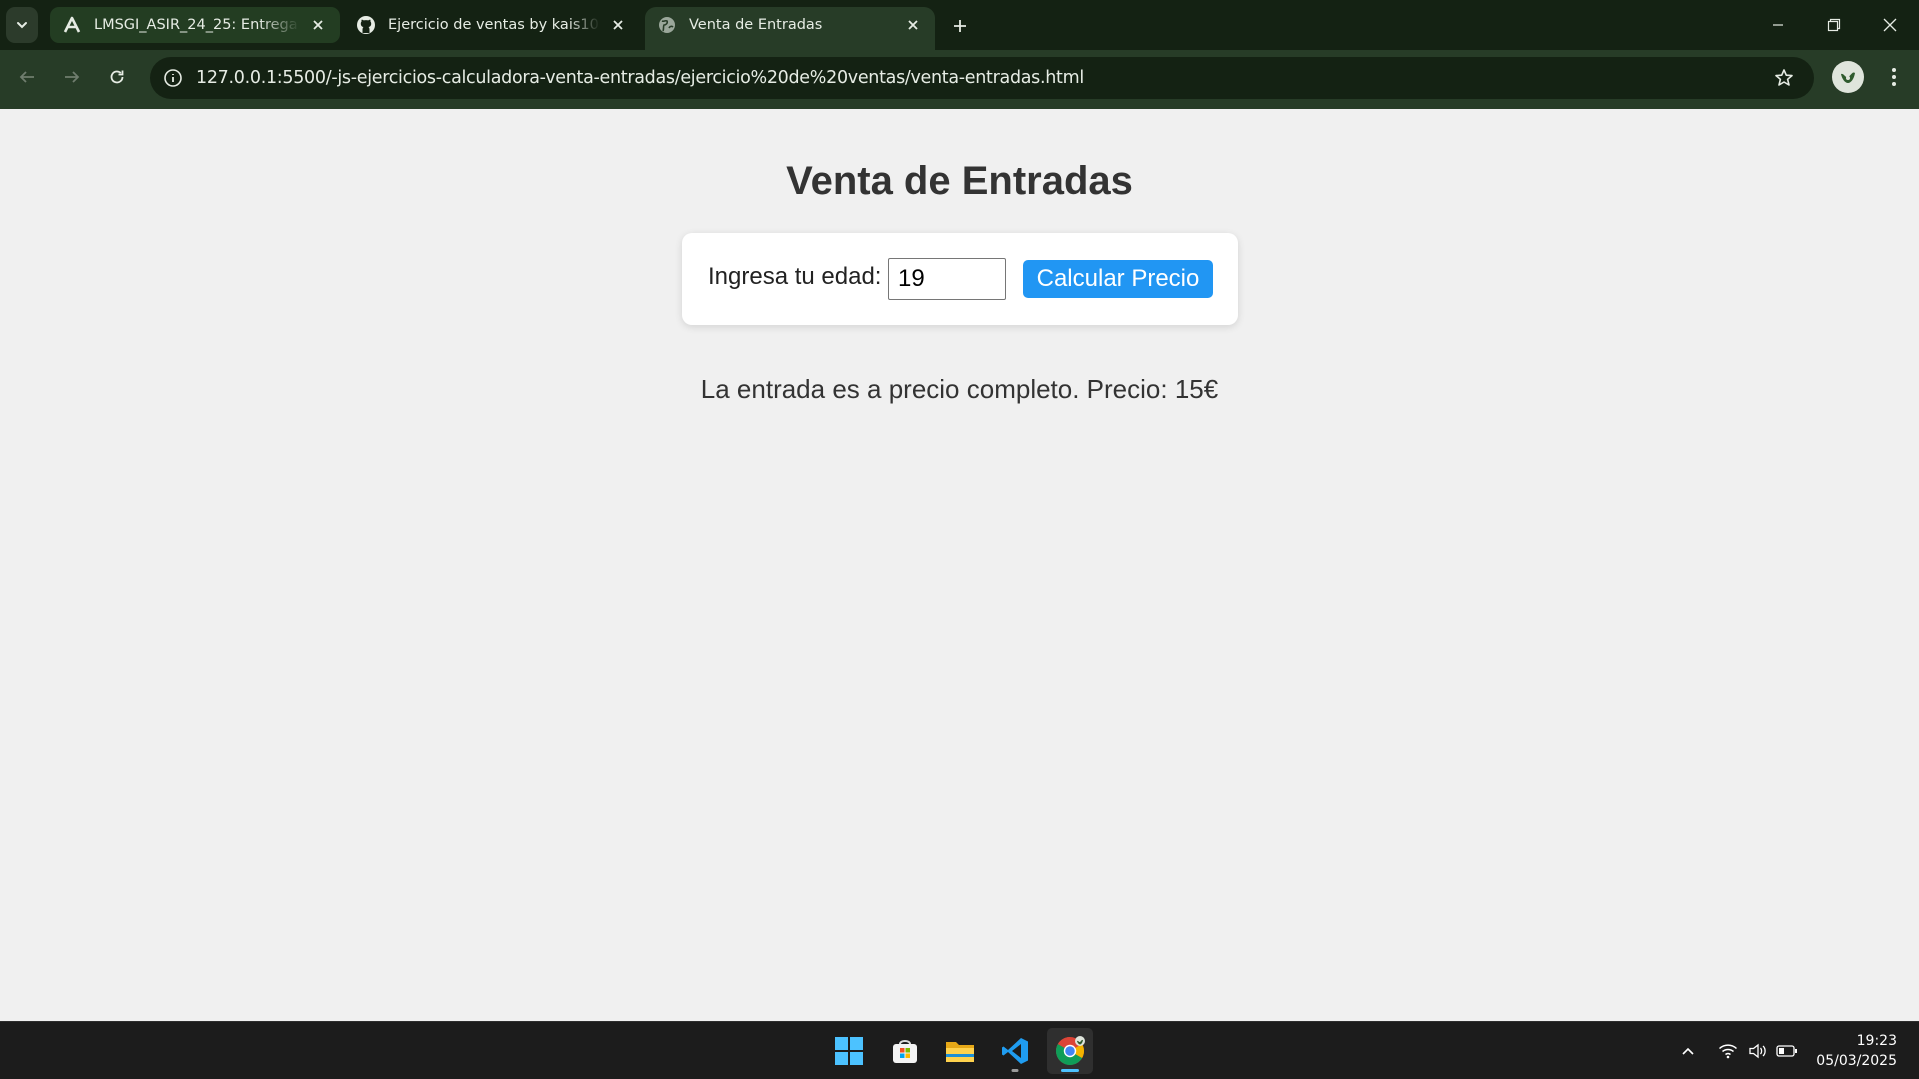 Image resolution: width=1919 pixels, height=1079 pixels. I want to click on site-info-icon, so click(173, 78).